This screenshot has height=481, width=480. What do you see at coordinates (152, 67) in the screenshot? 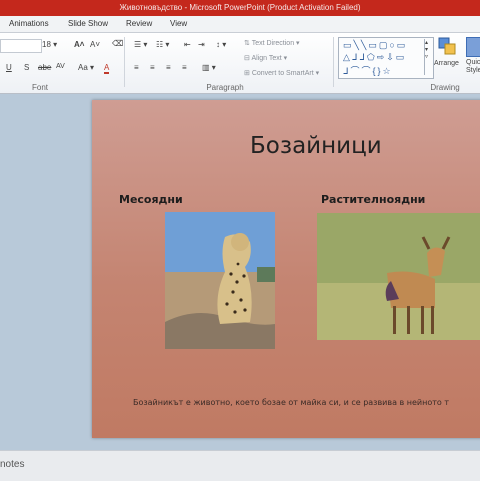
I see `align-center-icon: ≡` at bounding box center [152, 67].